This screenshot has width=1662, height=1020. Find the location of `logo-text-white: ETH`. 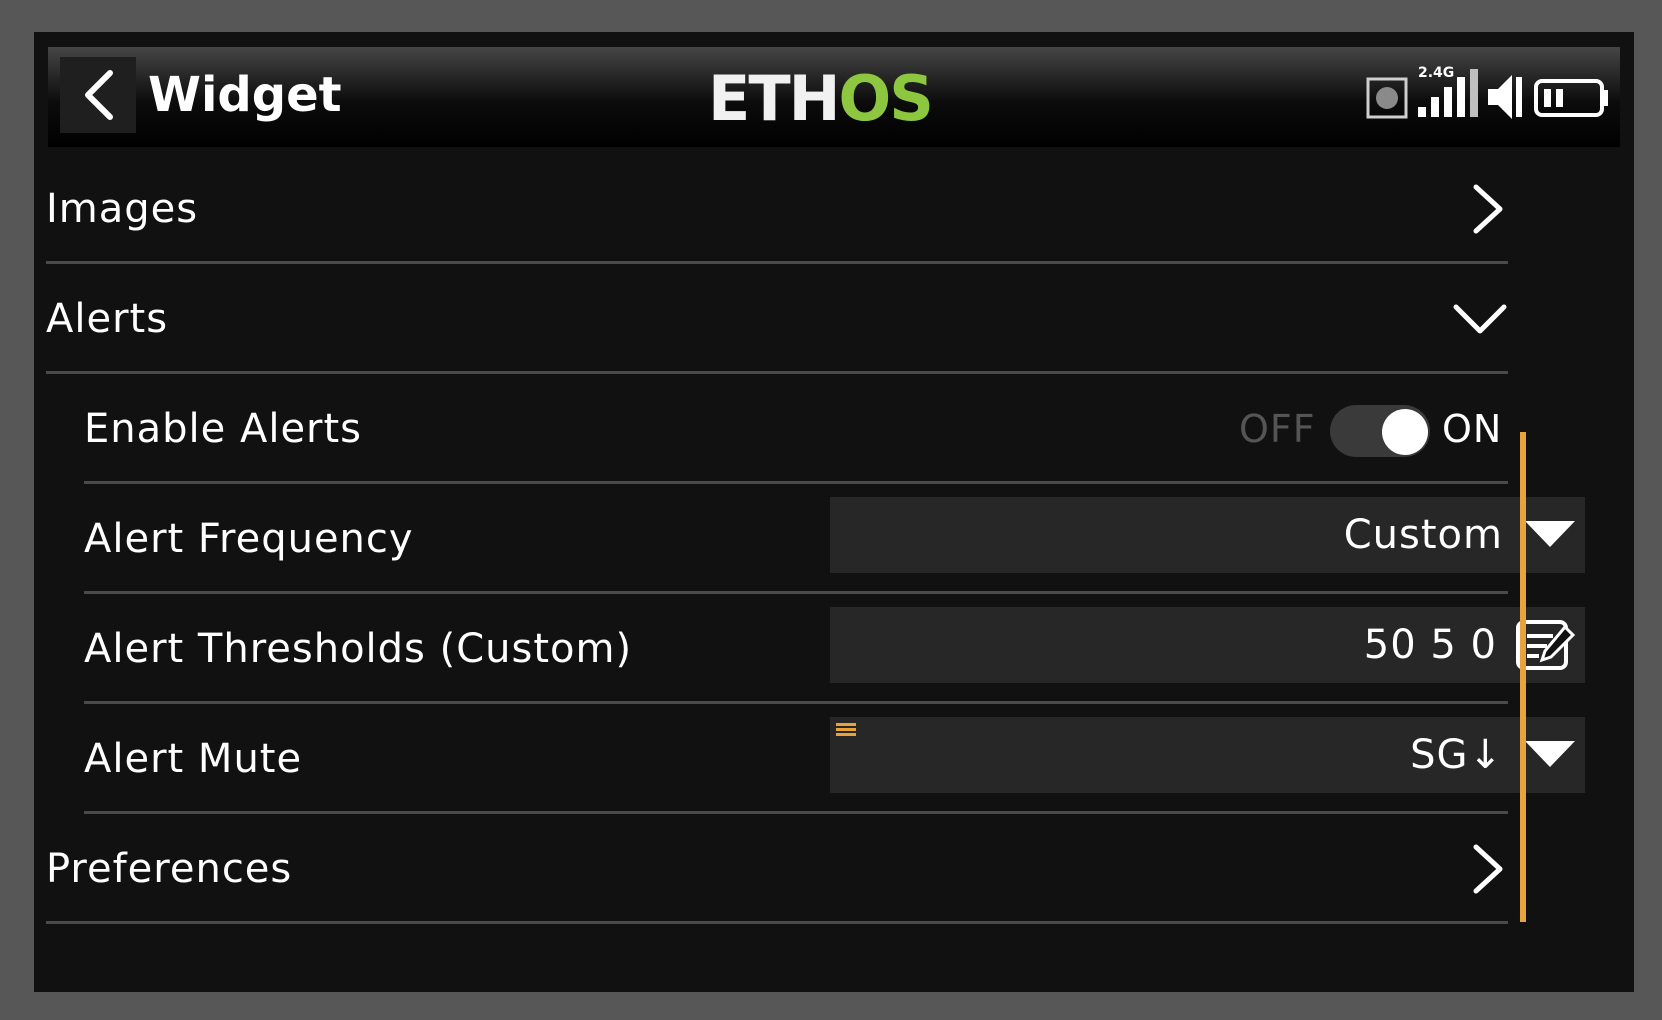

logo-text-white: ETH is located at coordinates (774, 98).